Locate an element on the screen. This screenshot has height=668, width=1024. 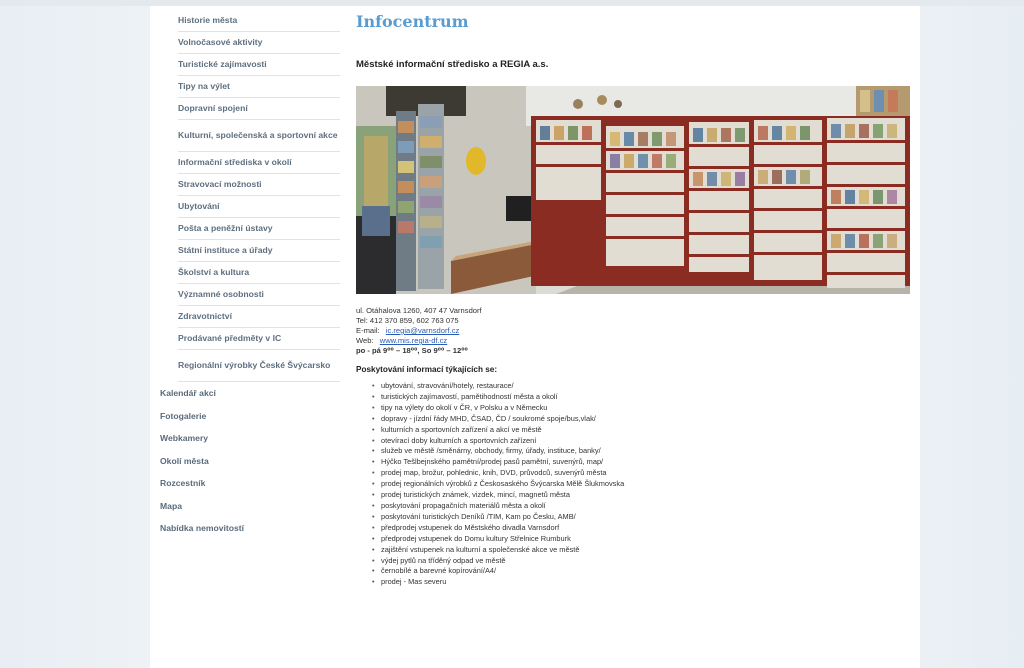
sidebar-item-mapa: Mapa is located at coordinates (250, 506).